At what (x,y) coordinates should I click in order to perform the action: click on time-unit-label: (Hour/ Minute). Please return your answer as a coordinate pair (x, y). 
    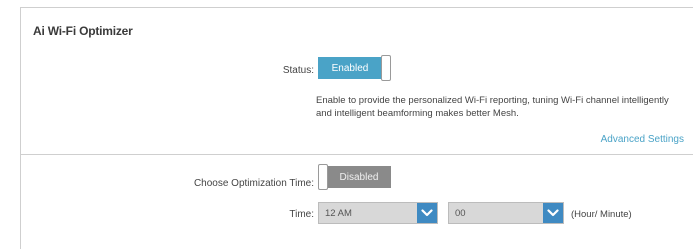
    Looking at the image, I should click on (601, 214).